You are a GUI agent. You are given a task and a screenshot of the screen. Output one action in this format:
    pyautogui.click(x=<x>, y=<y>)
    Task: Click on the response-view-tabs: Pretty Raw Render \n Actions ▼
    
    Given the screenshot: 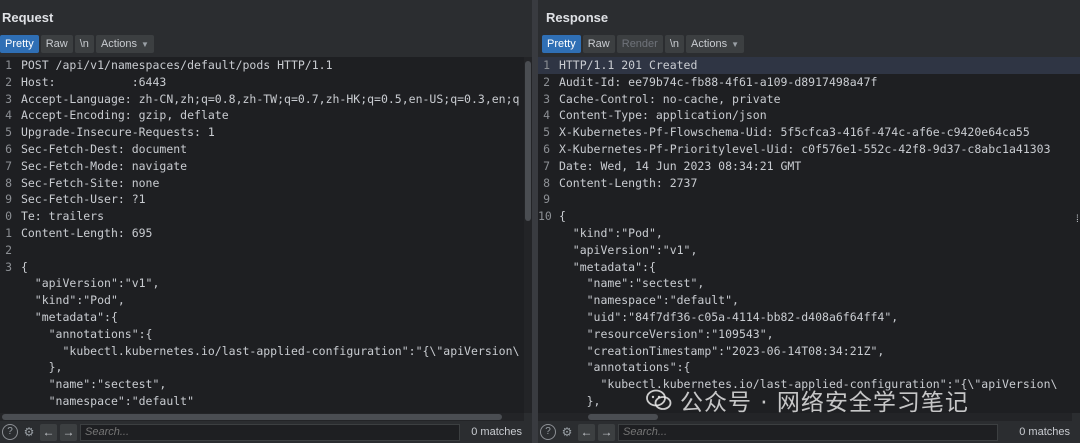 What is the action you would take?
    pyautogui.click(x=643, y=44)
    